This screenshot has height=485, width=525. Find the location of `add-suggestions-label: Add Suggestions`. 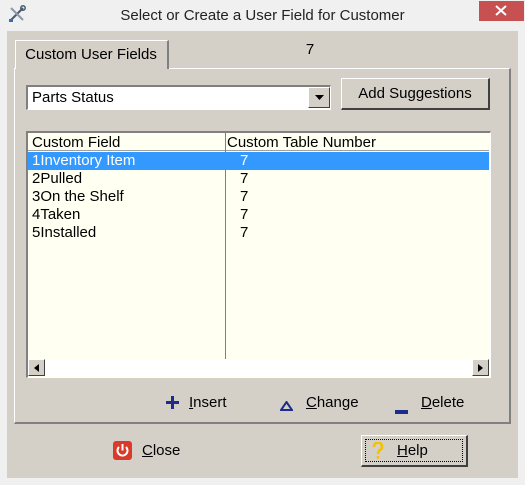

add-suggestions-label: Add Suggestions is located at coordinates (415, 93).